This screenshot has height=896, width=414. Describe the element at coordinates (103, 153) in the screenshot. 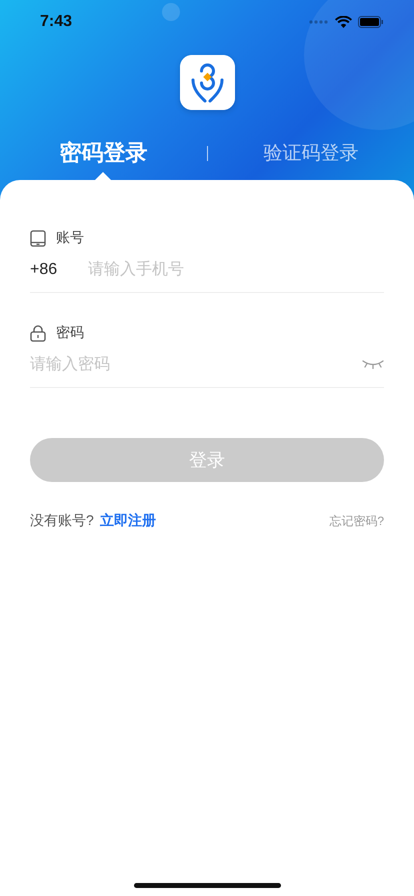

I see `login-tab: 密码登录` at that location.